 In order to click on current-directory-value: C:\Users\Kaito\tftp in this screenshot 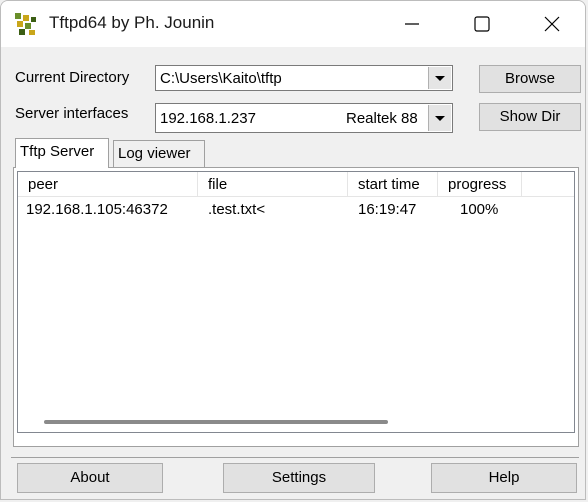, I will do `click(221, 78)`.